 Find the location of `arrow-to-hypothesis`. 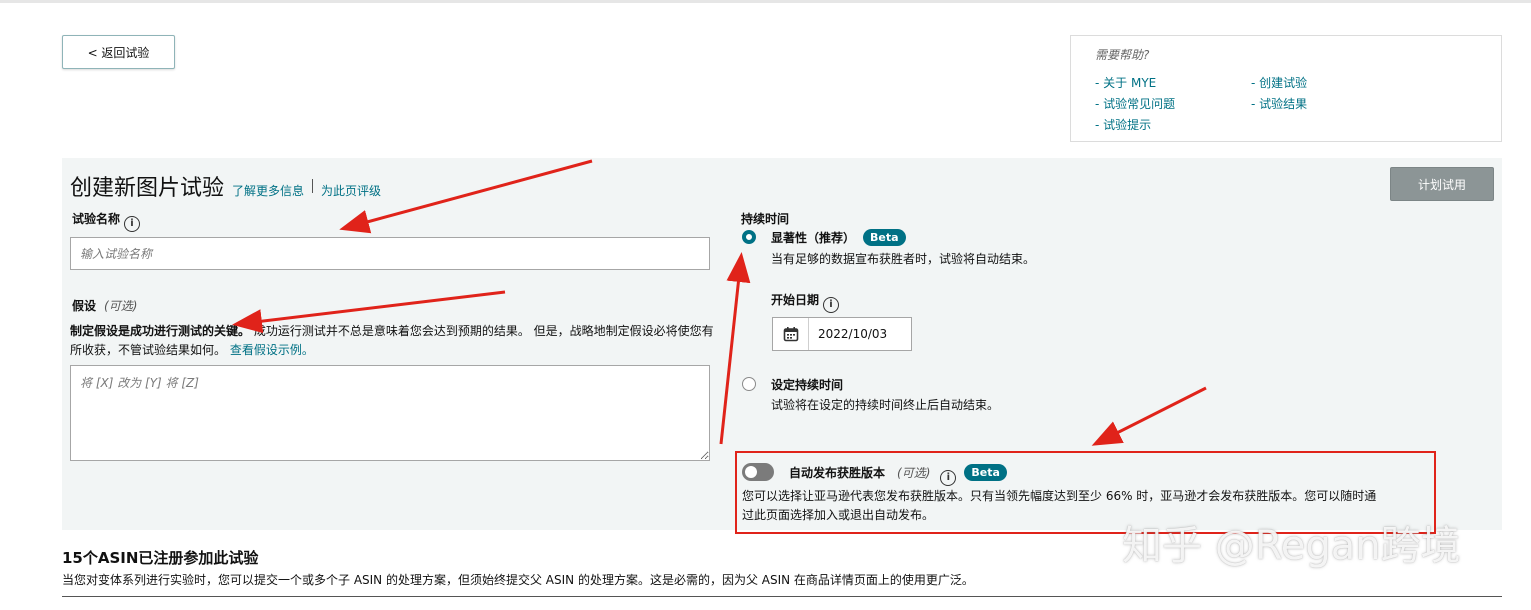

arrow-to-hypothesis is located at coordinates (369, 312).